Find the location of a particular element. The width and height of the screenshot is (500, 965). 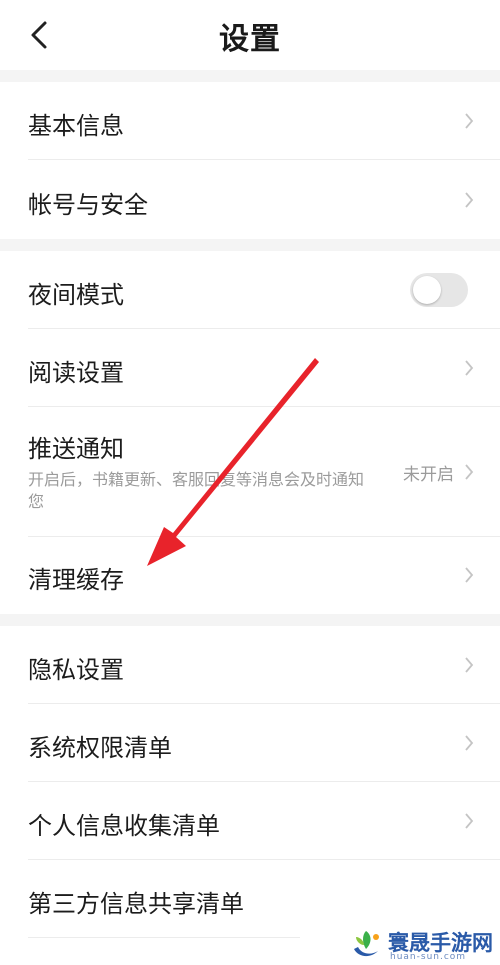

header: 设置 is located at coordinates (250, 35).